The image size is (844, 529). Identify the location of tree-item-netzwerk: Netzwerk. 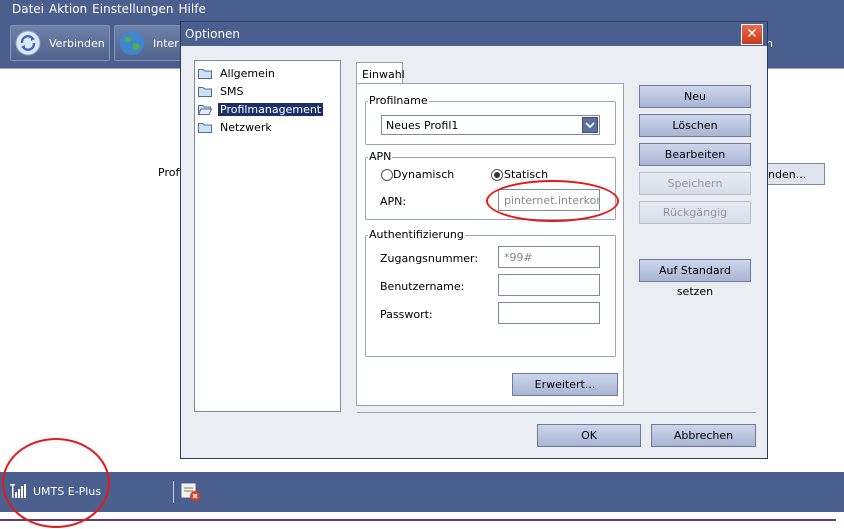
(236, 127).